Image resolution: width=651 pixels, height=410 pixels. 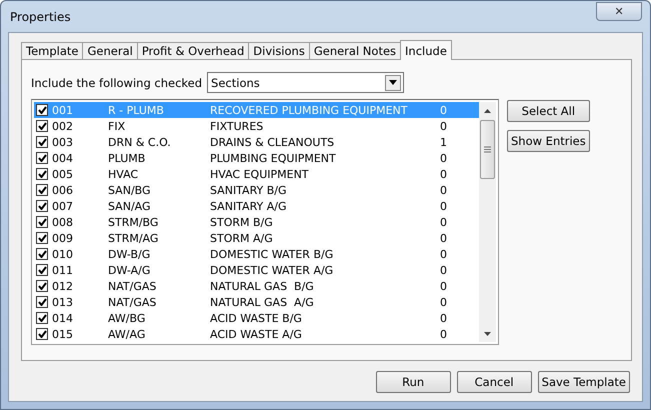 What do you see at coordinates (63, 238) in the screenshot?
I see `code-cell-text: 009` at bounding box center [63, 238].